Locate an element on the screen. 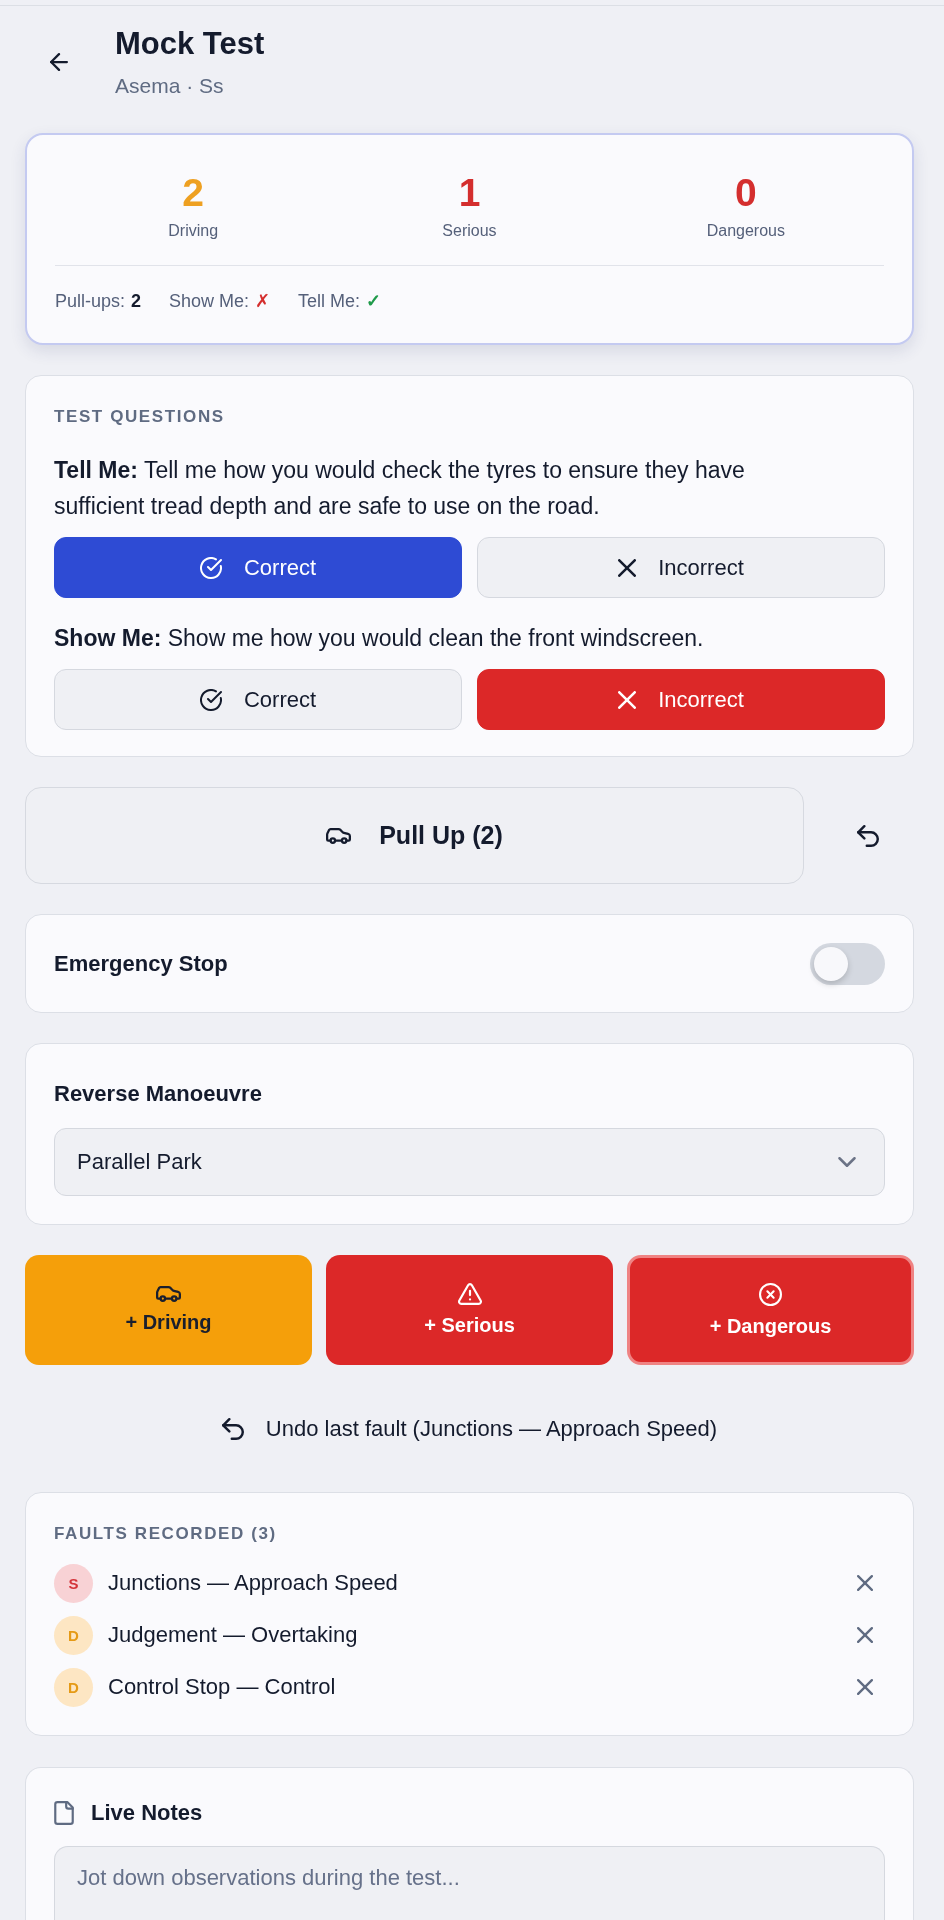 The image size is (944, 1920). setting-label: Emergency Stop is located at coordinates (141, 963).